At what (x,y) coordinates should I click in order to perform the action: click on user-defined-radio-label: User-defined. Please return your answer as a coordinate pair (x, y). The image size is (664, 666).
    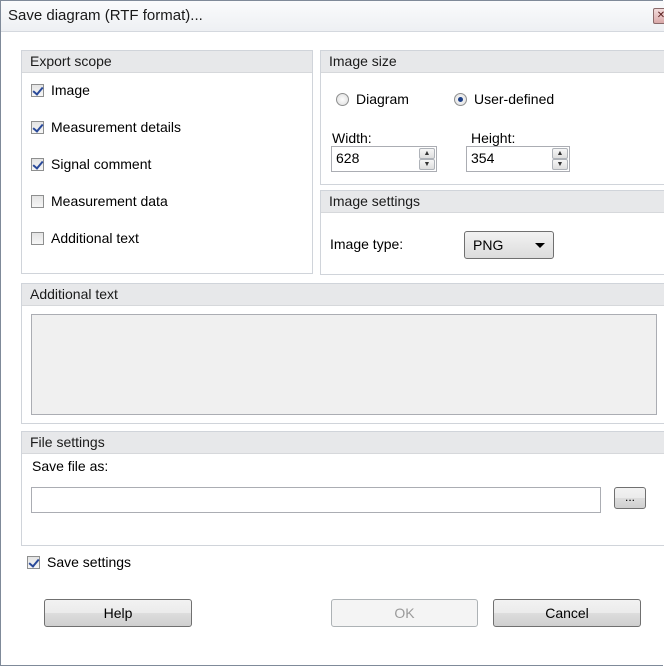
    Looking at the image, I should click on (514, 99).